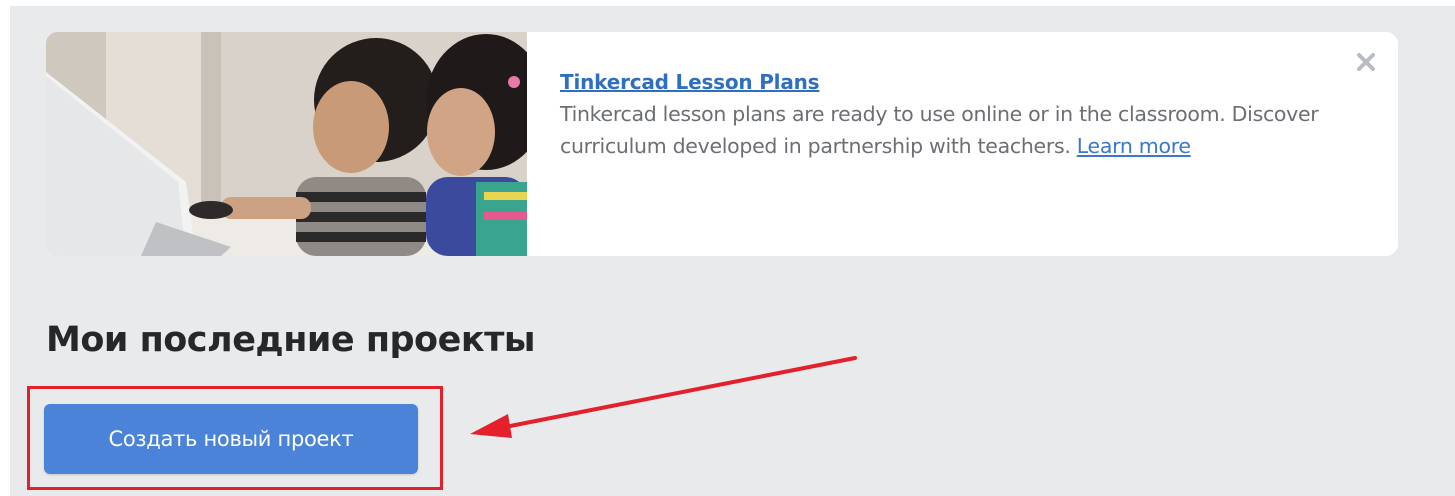 This screenshot has height=496, width=1455. What do you see at coordinates (1134, 146) in the screenshot?
I see `learn-more-link: Learn more` at bounding box center [1134, 146].